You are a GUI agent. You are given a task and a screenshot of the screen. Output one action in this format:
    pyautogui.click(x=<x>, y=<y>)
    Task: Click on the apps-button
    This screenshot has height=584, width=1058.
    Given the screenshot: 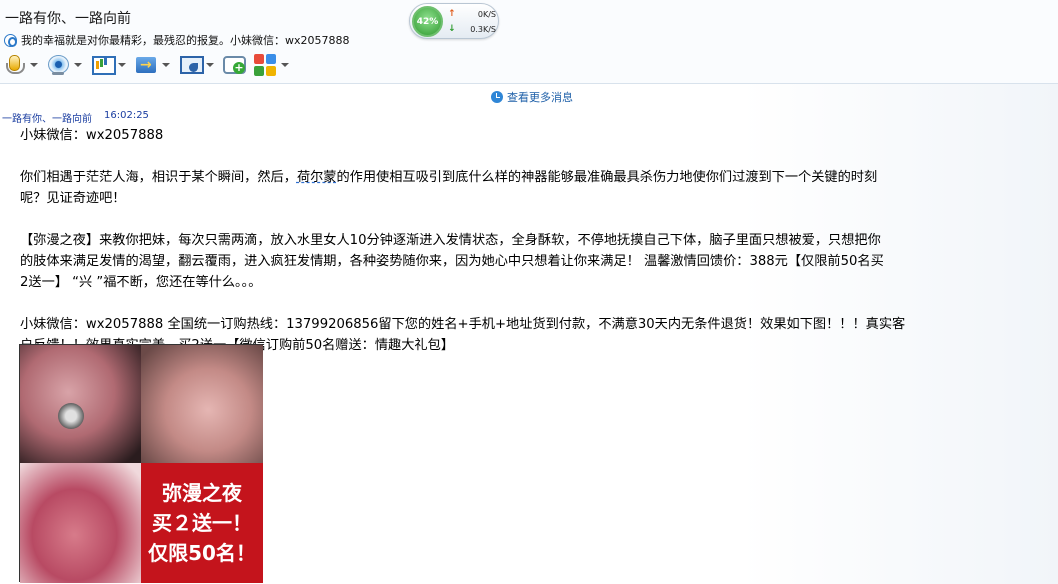 What is the action you would take?
    pyautogui.click(x=271, y=65)
    